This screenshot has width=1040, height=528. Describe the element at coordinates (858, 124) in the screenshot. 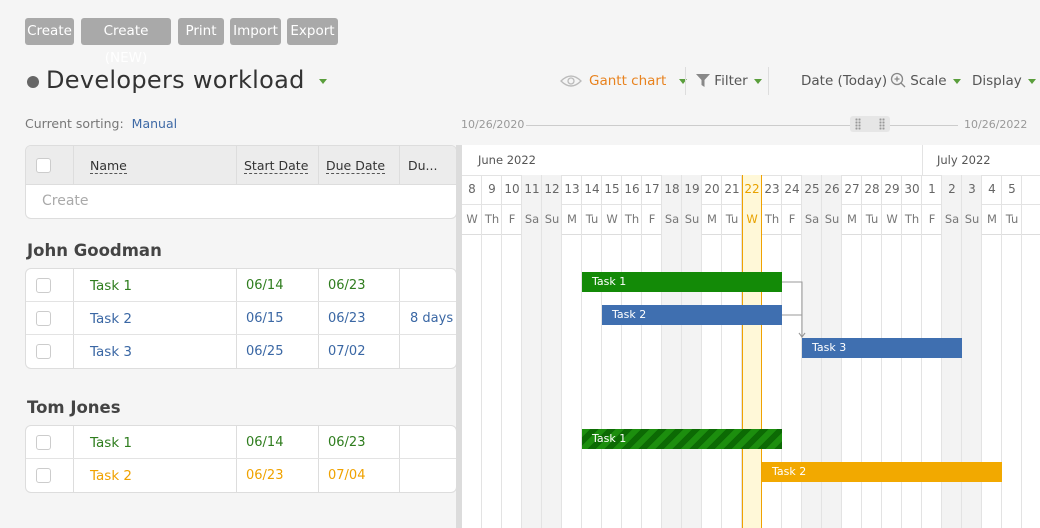

I see `left-handle-grip-icon` at that location.